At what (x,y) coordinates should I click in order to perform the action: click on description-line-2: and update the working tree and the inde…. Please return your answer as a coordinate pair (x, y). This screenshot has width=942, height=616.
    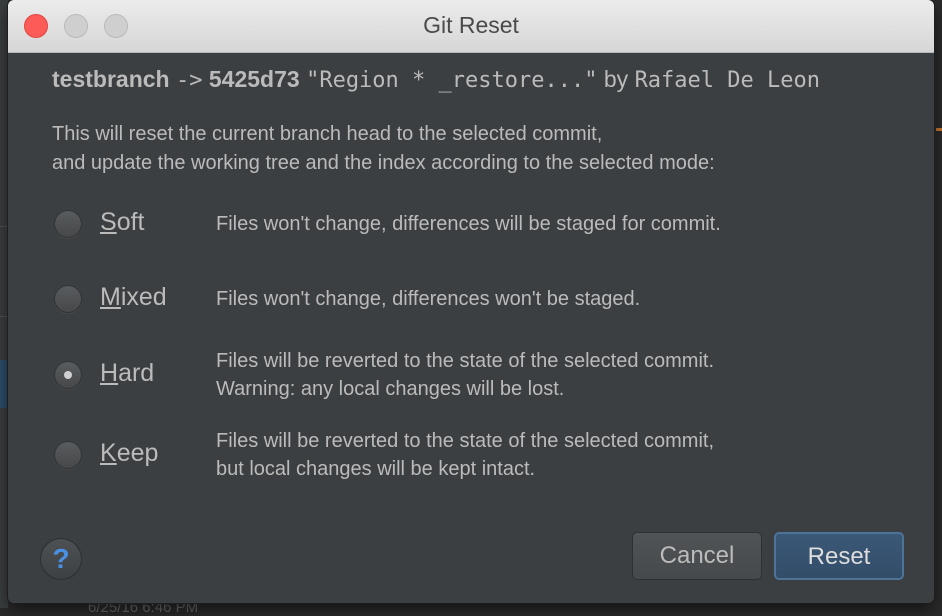
    Looking at the image, I should click on (383, 163).